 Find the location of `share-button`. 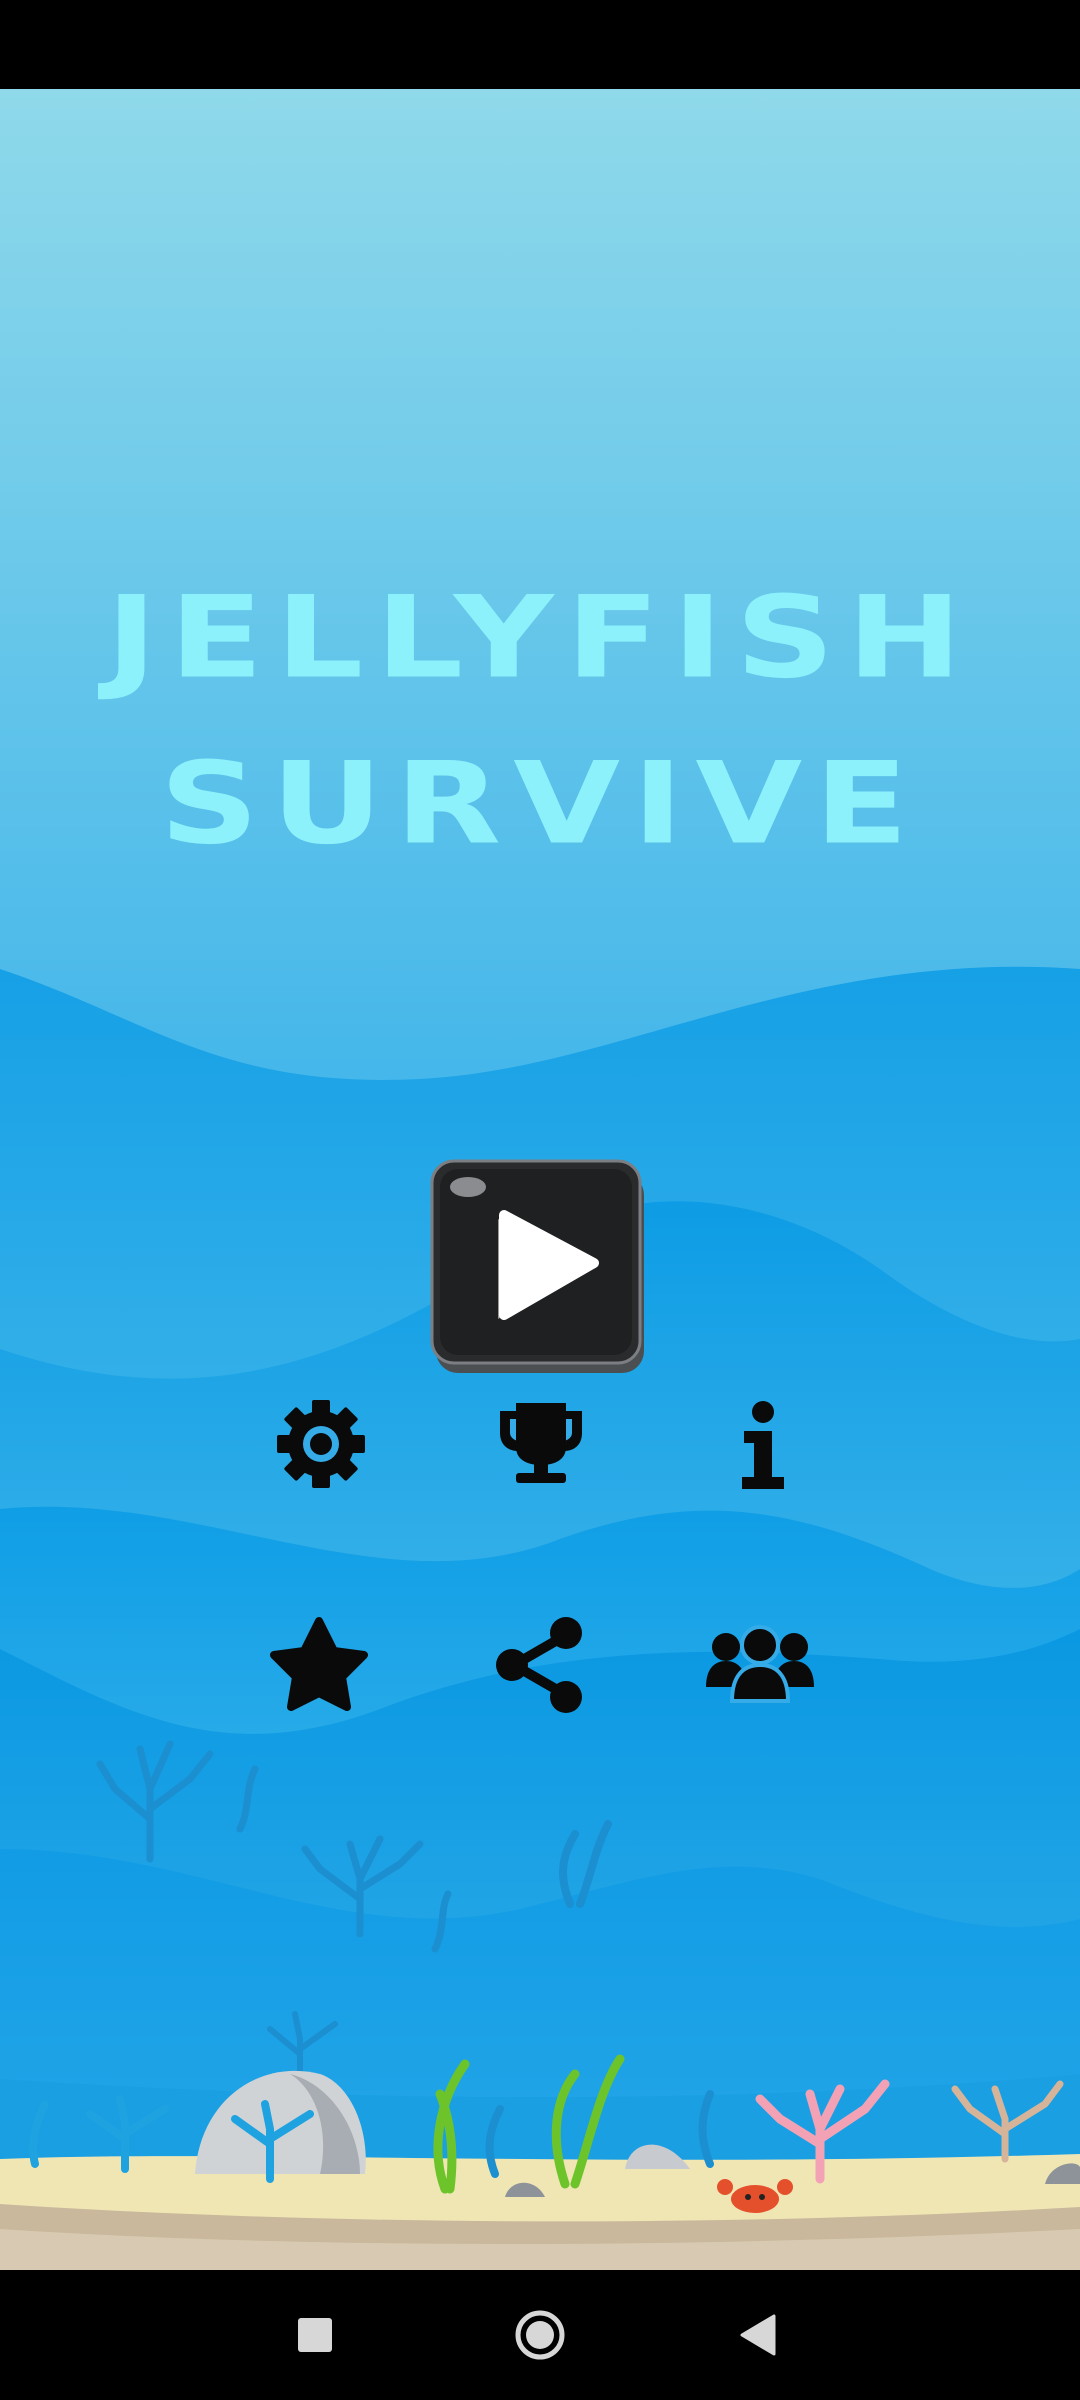

share-button is located at coordinates (541, 1664).